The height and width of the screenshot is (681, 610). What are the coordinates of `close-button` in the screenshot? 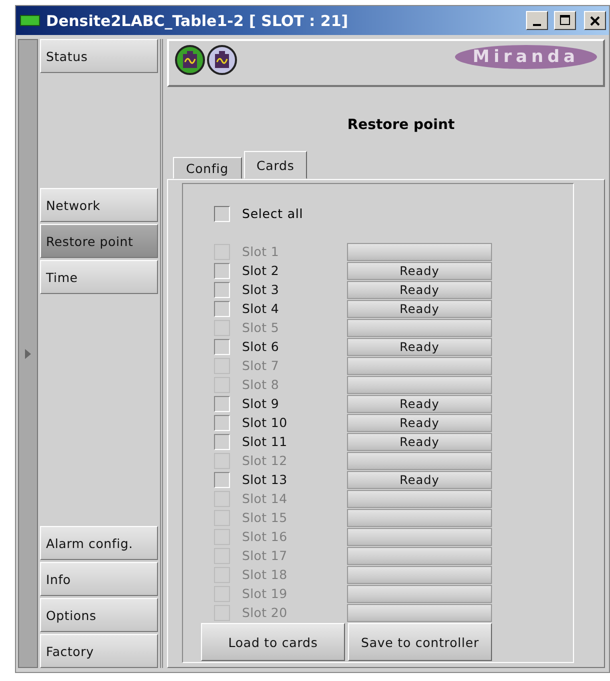 It's located at (595, 20).